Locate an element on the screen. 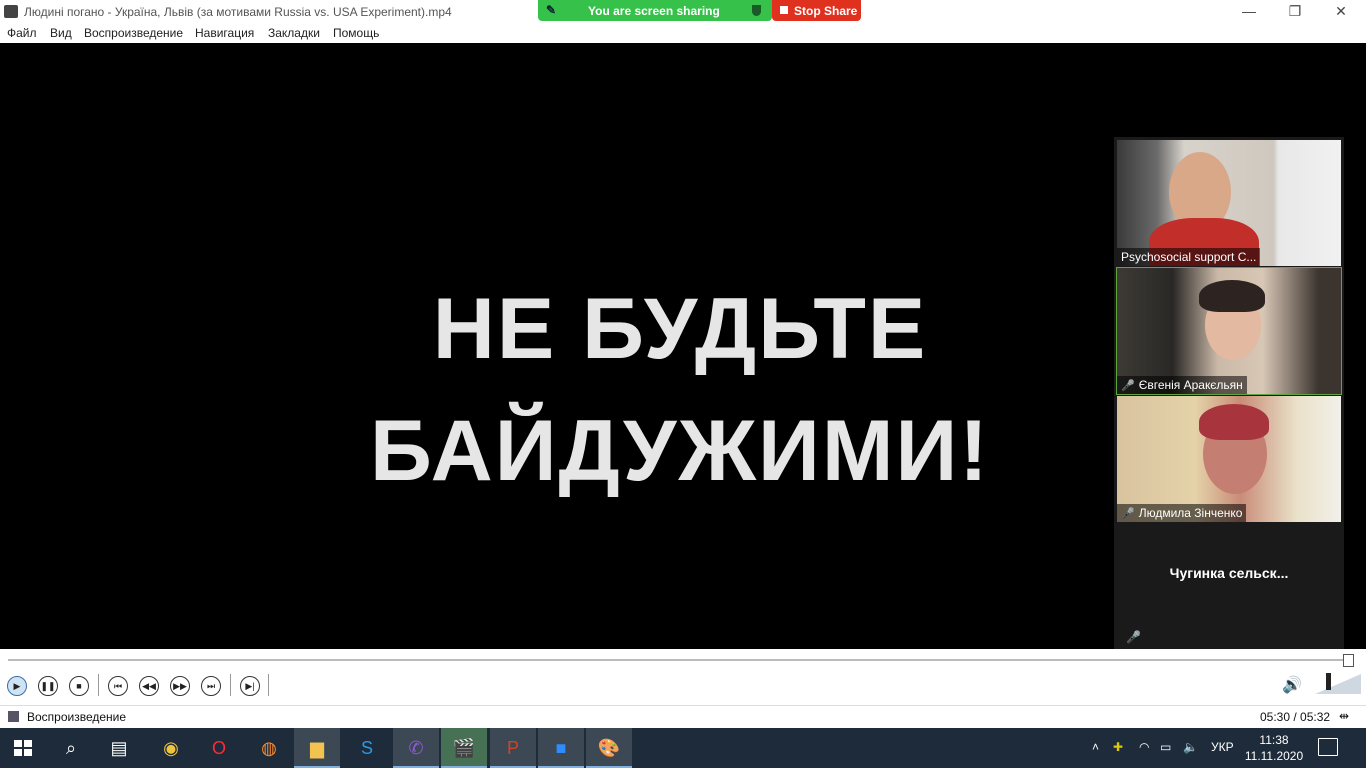 This screenshot has height=768, width=1366. viber-icon: ✆ is located at coordinates (416, 748).